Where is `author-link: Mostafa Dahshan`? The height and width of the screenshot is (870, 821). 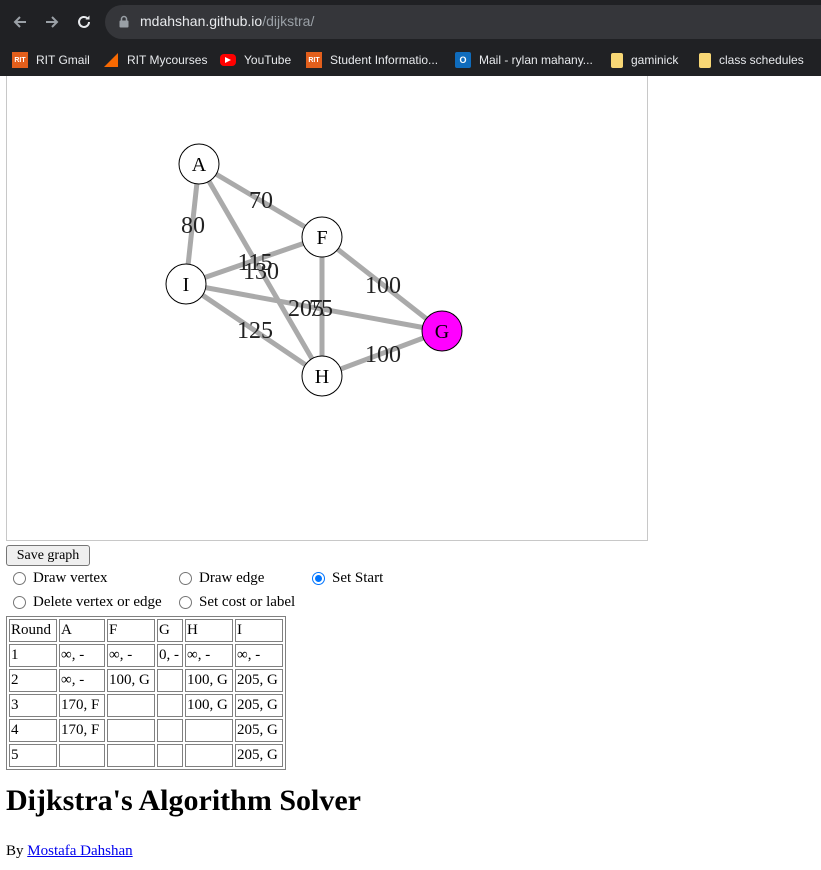 author-link: Mostafa Dahshan is located at coordinates (79, 851).